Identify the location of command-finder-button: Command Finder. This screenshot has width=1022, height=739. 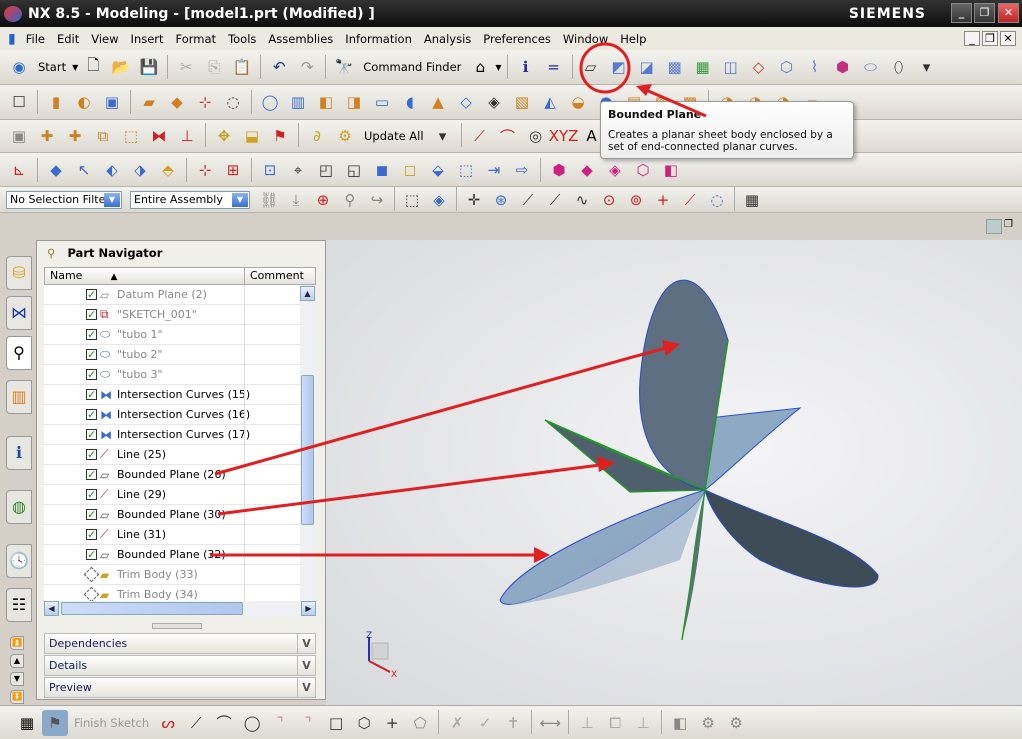
(412, 67).